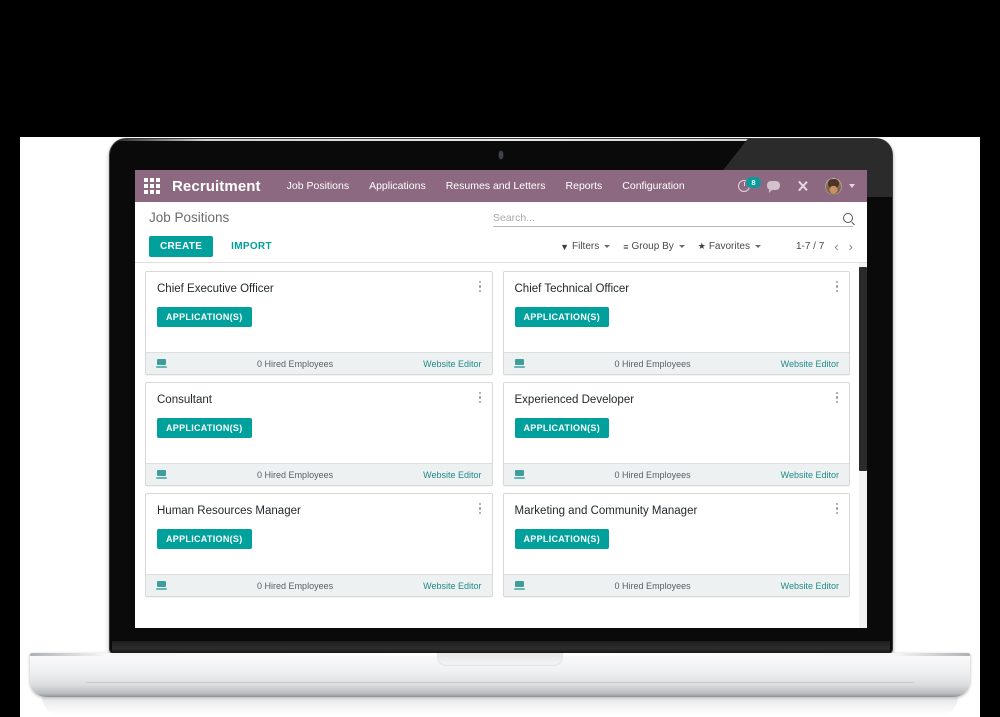 The height and width of the screenshot is (717, 1000). Describe the element at coordinates (496, 186) in the screenshot. I see `menu-item-resumes-and-letters: Resumes and Letters` at that location.